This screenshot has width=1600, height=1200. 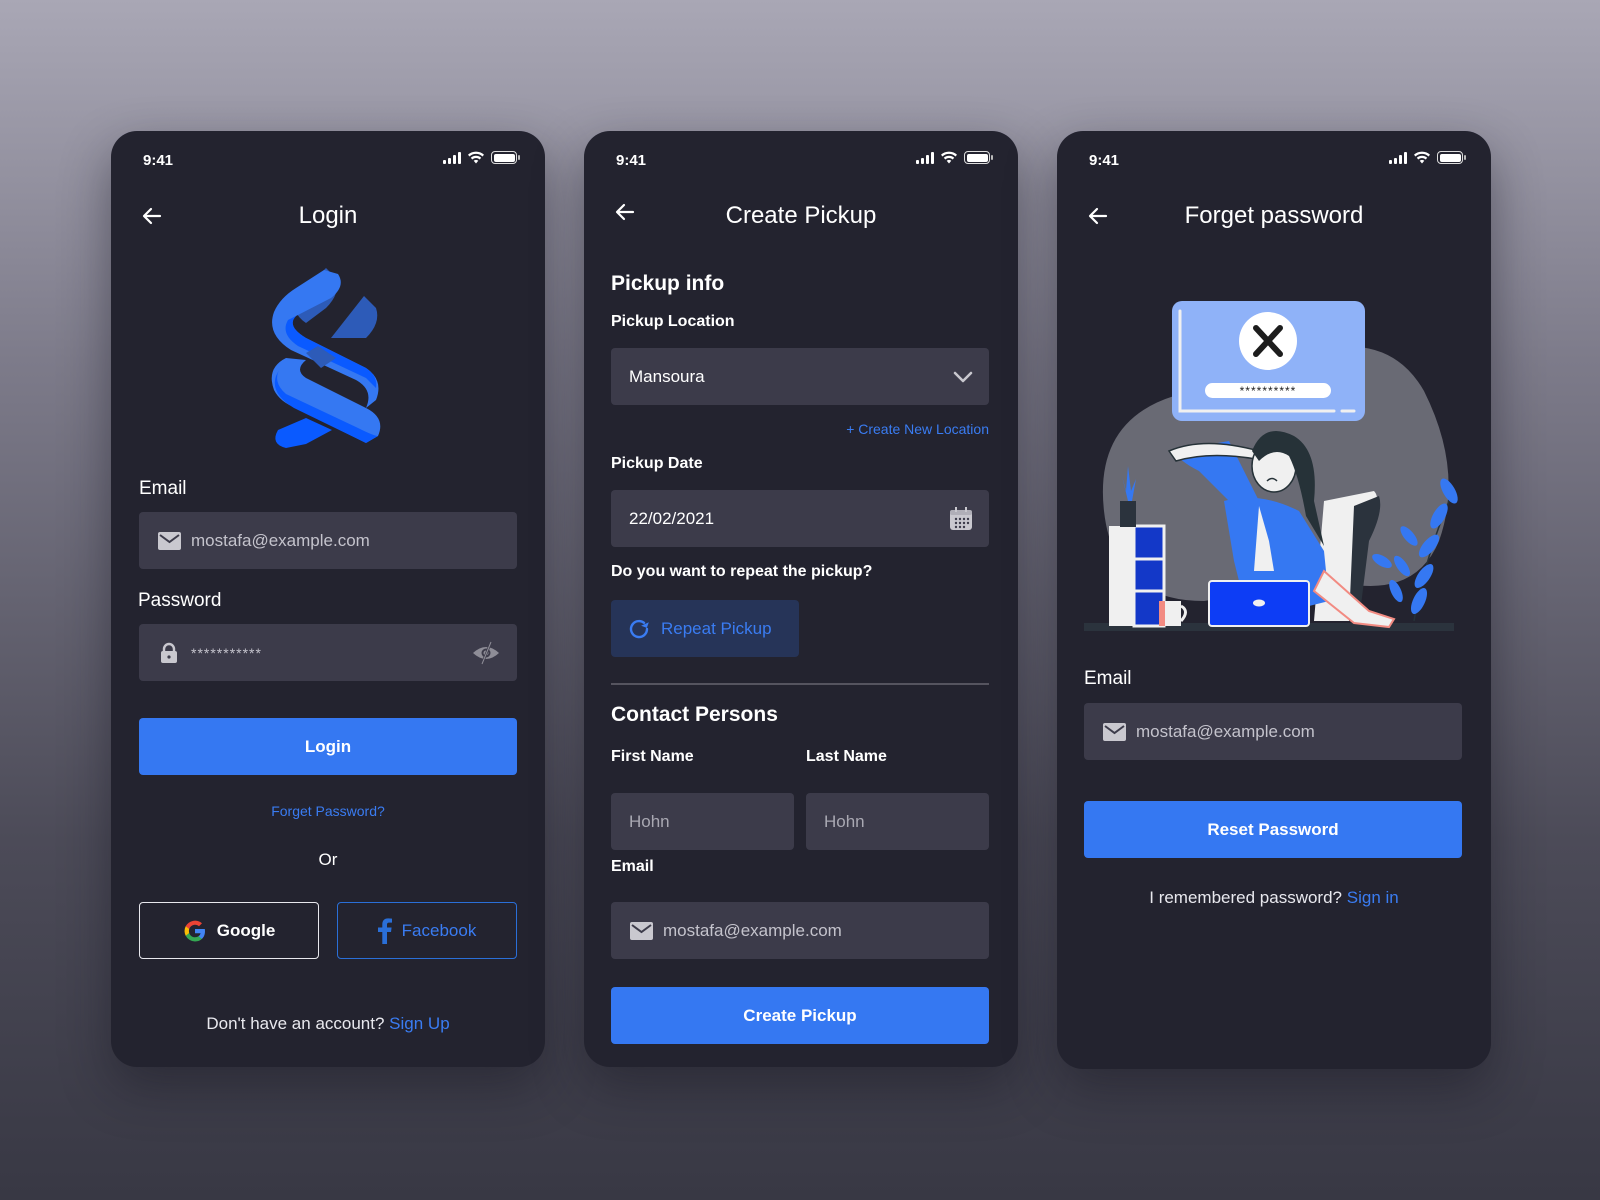 What do you see at coordinates (328, 811) in the screenshot?
I see `forgot-password-link: Forget Password?` at bounding box center [328, 811].